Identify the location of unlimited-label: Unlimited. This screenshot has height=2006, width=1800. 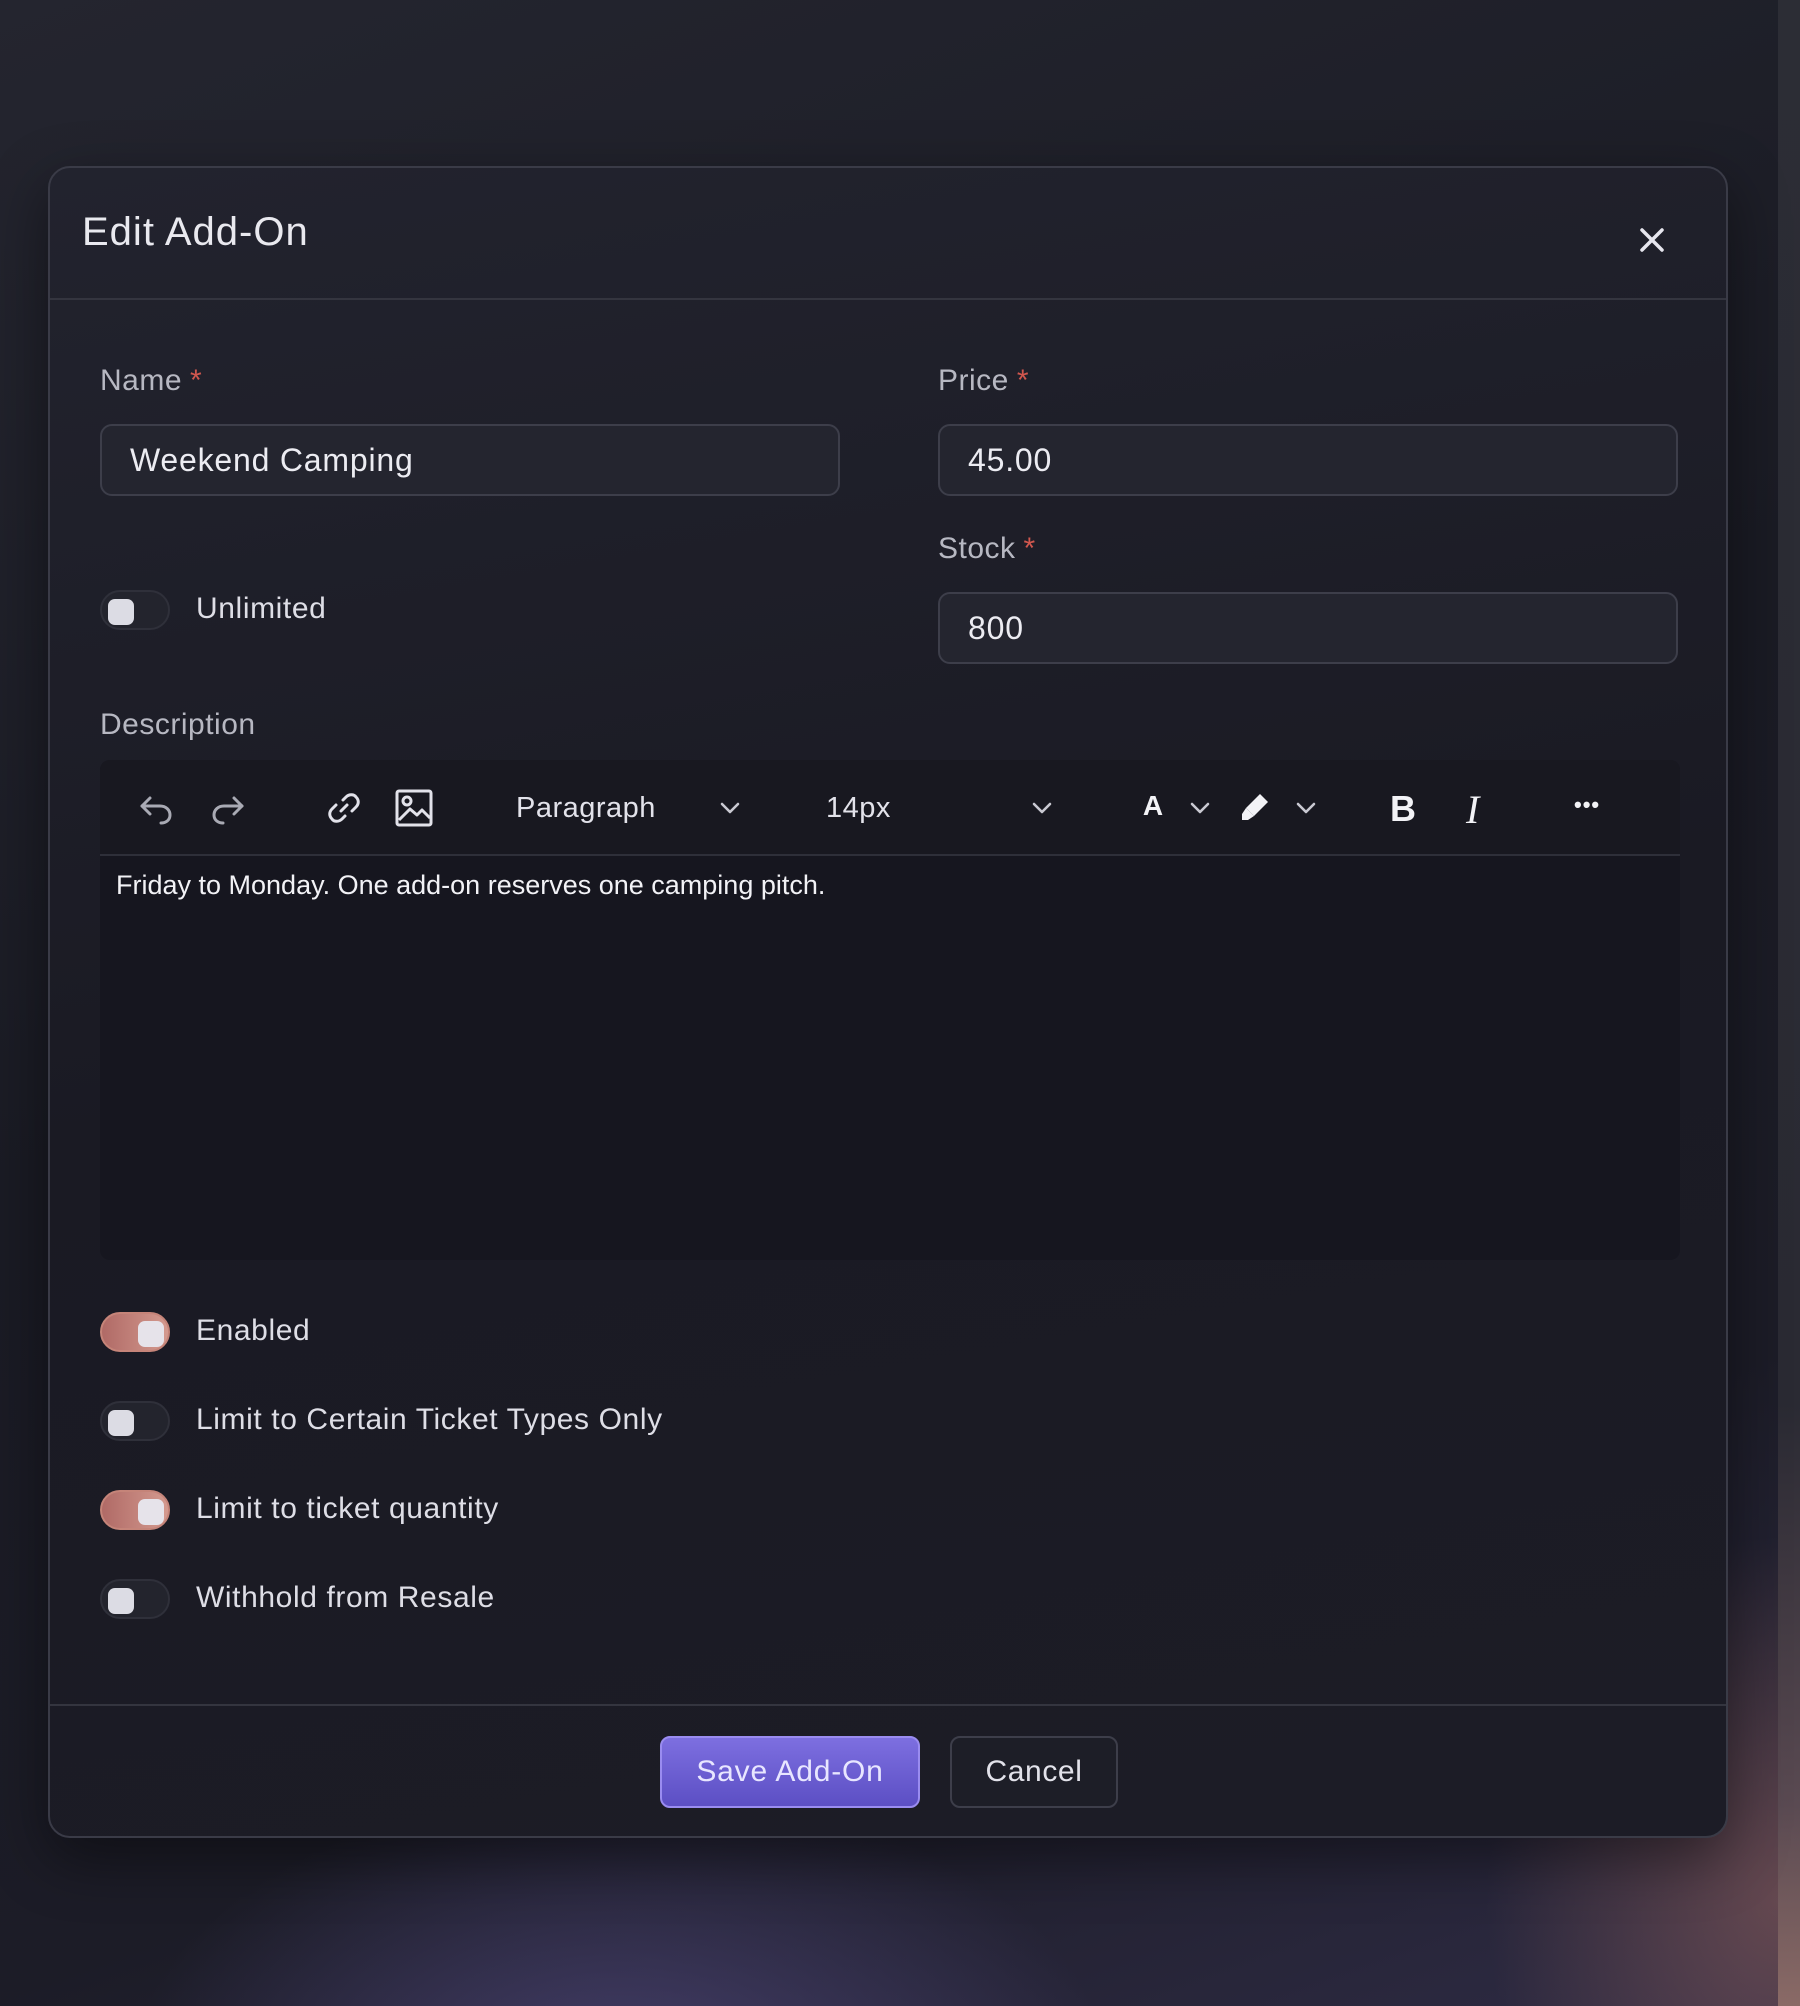
(261, 608).